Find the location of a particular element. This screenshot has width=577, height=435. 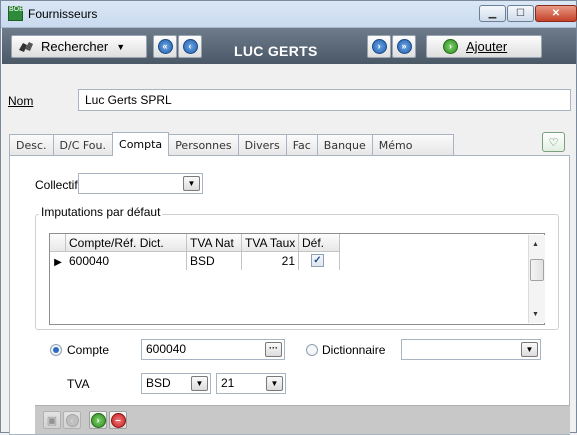

def-checkbox: ✓ is located at coordinates (317, 260).